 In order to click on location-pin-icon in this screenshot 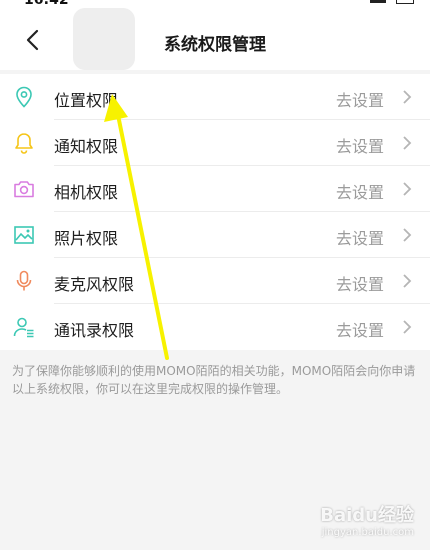, I will do `click(24, 97)`.